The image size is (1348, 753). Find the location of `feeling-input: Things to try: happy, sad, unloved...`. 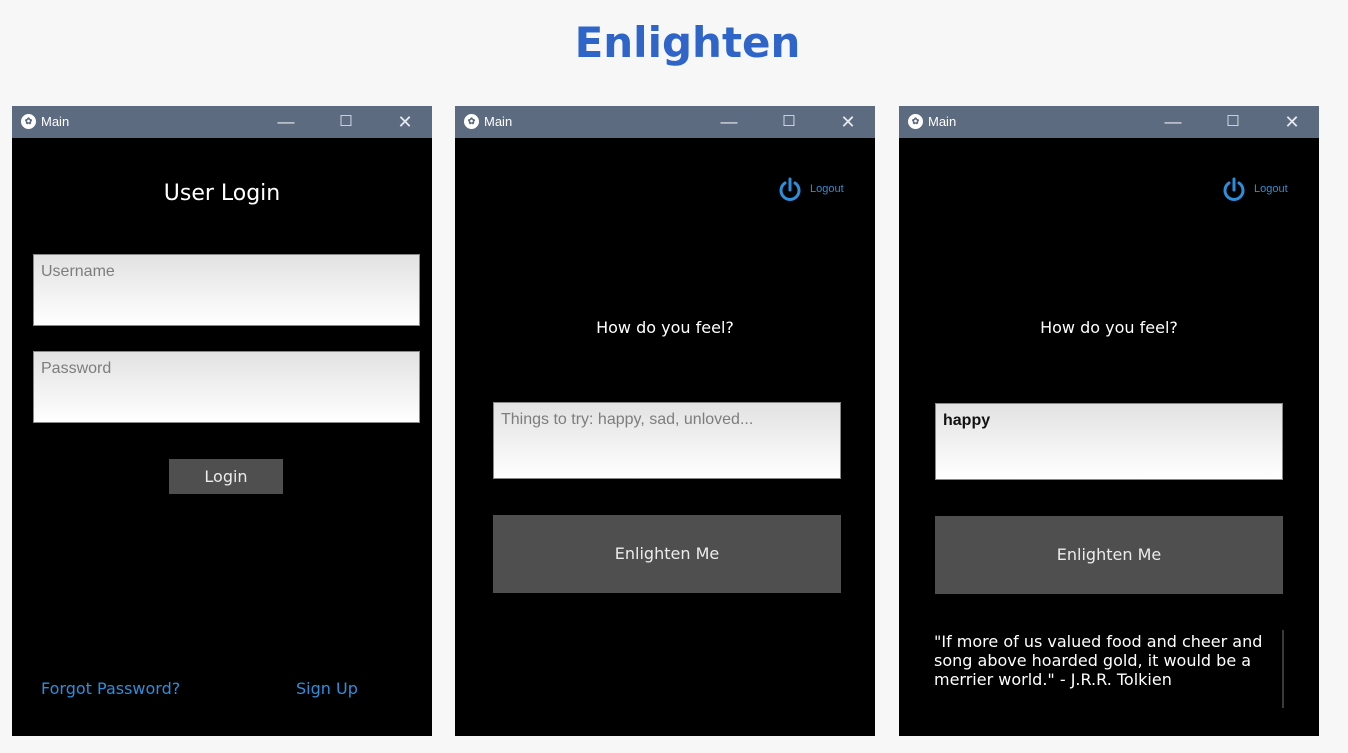

feeling-input: Things to try: happy, sad, unloved... is located at coordinates (667, 440).